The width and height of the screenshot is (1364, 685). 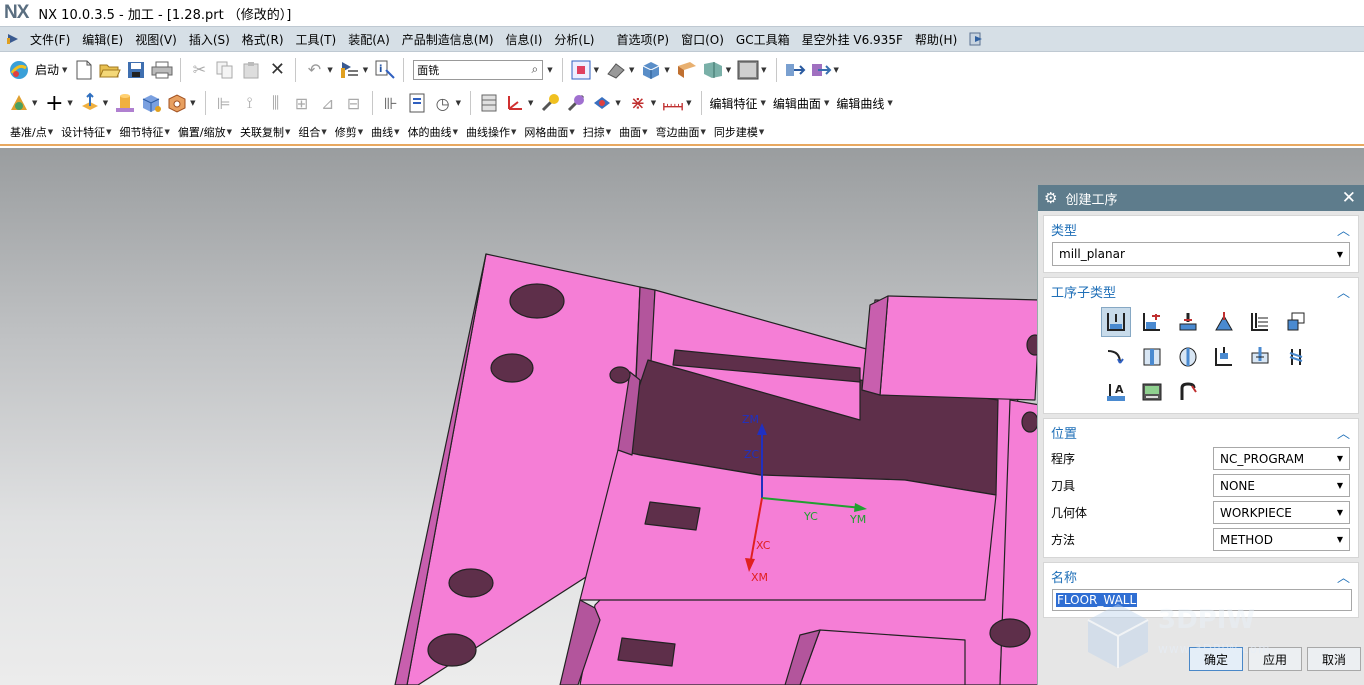 I want to click on sketch-dropdown-icon: ▼, so click(x=34, y=103).